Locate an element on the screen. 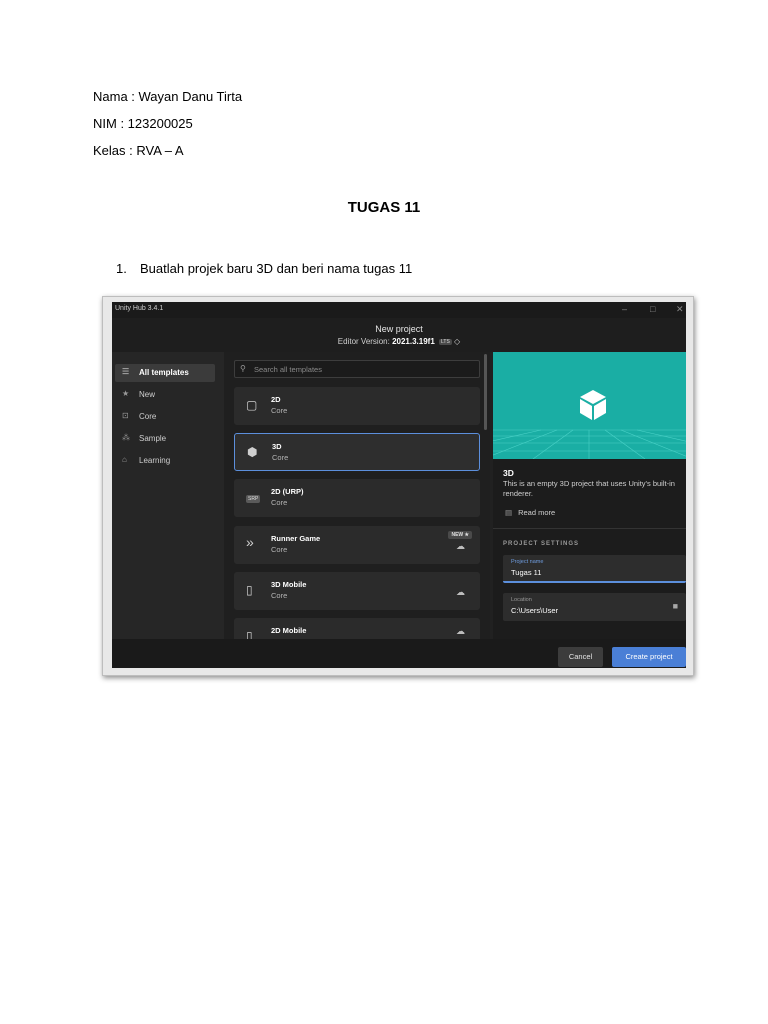  sidebar-item-sample: ⁂ Sample is located at coordinates (165, 439).